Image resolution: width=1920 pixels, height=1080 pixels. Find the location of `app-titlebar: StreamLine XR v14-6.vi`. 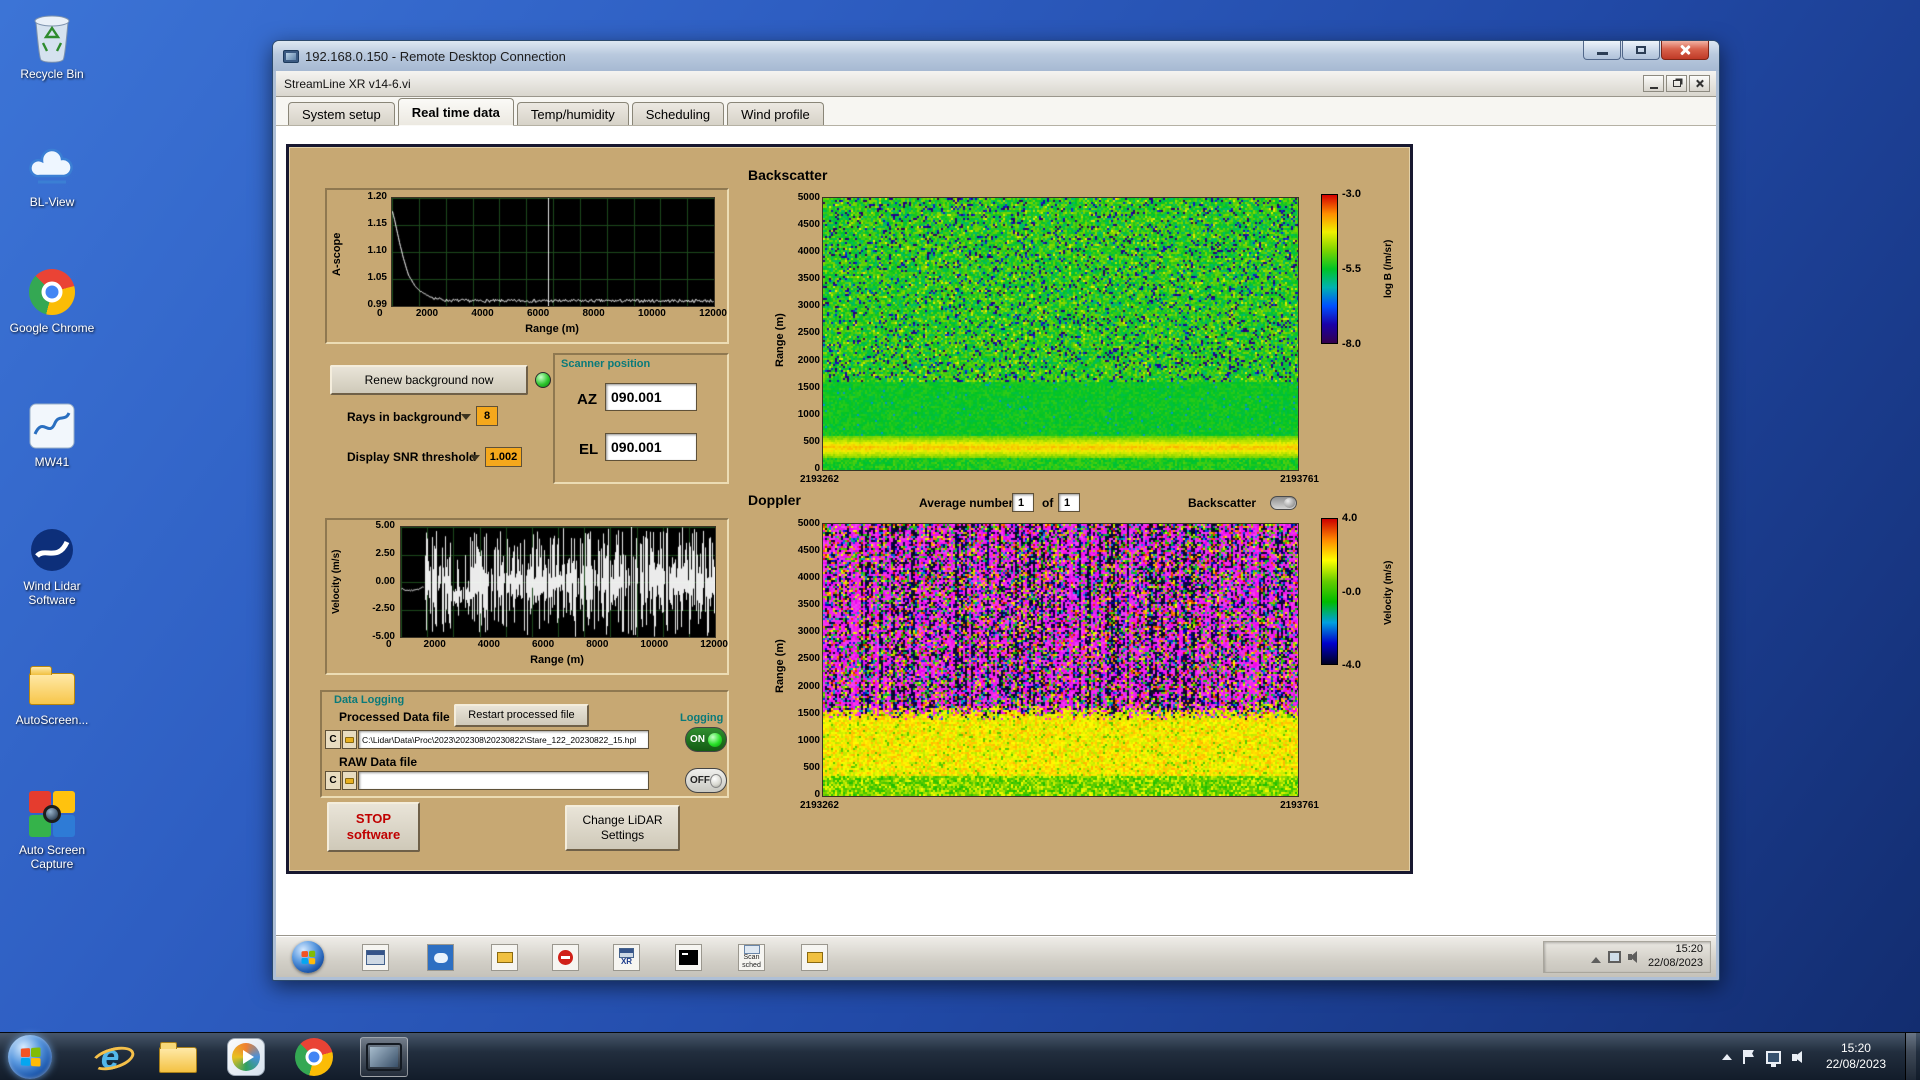

app-titlebar: StreamLine XR v14-6.vi is located at coordinates (996, 84).